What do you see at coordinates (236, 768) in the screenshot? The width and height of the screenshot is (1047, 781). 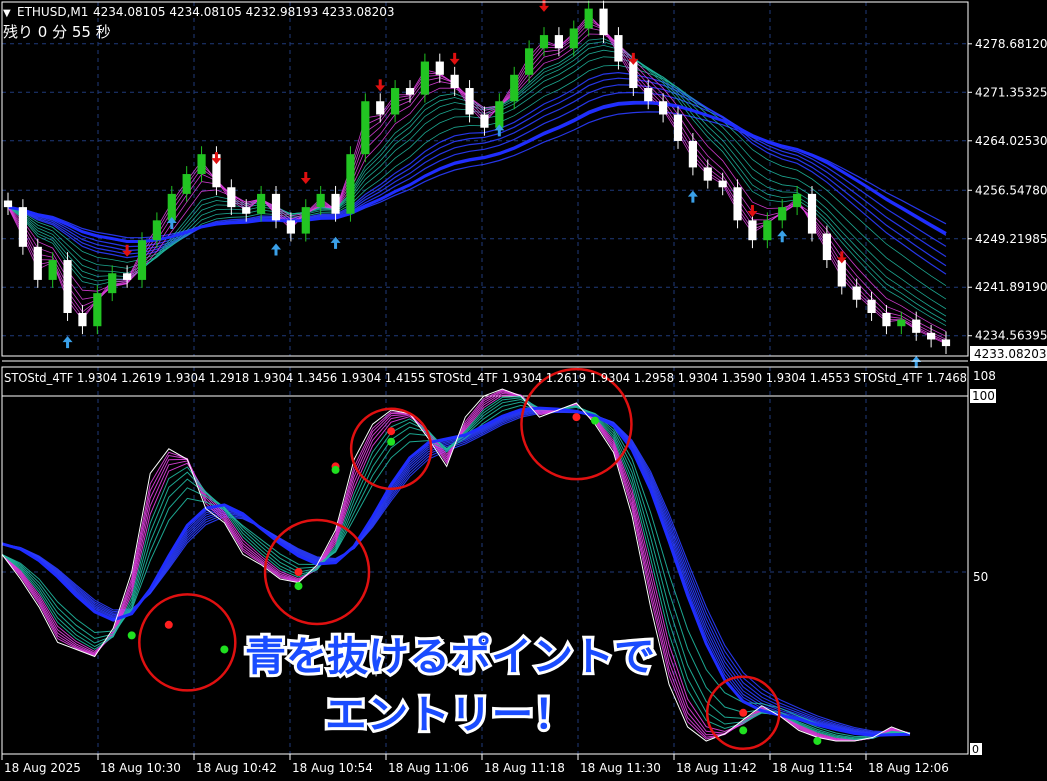 I see `x-tick-label: 18 Aug 10:42` at bounding box center [236, 768].